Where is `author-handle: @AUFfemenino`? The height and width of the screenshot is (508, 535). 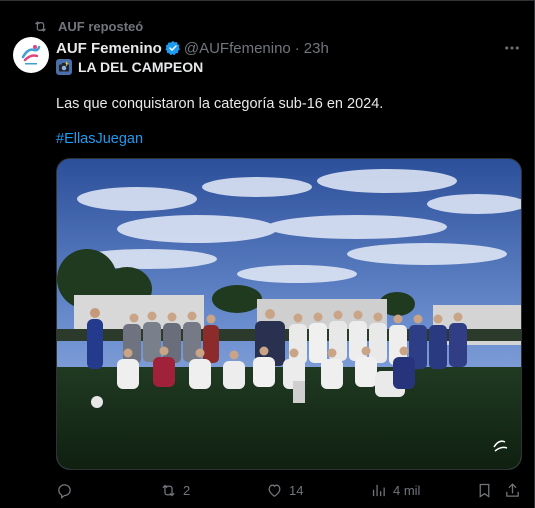
author-handle: @AUFfemenino is located at coordinates (237, 48).